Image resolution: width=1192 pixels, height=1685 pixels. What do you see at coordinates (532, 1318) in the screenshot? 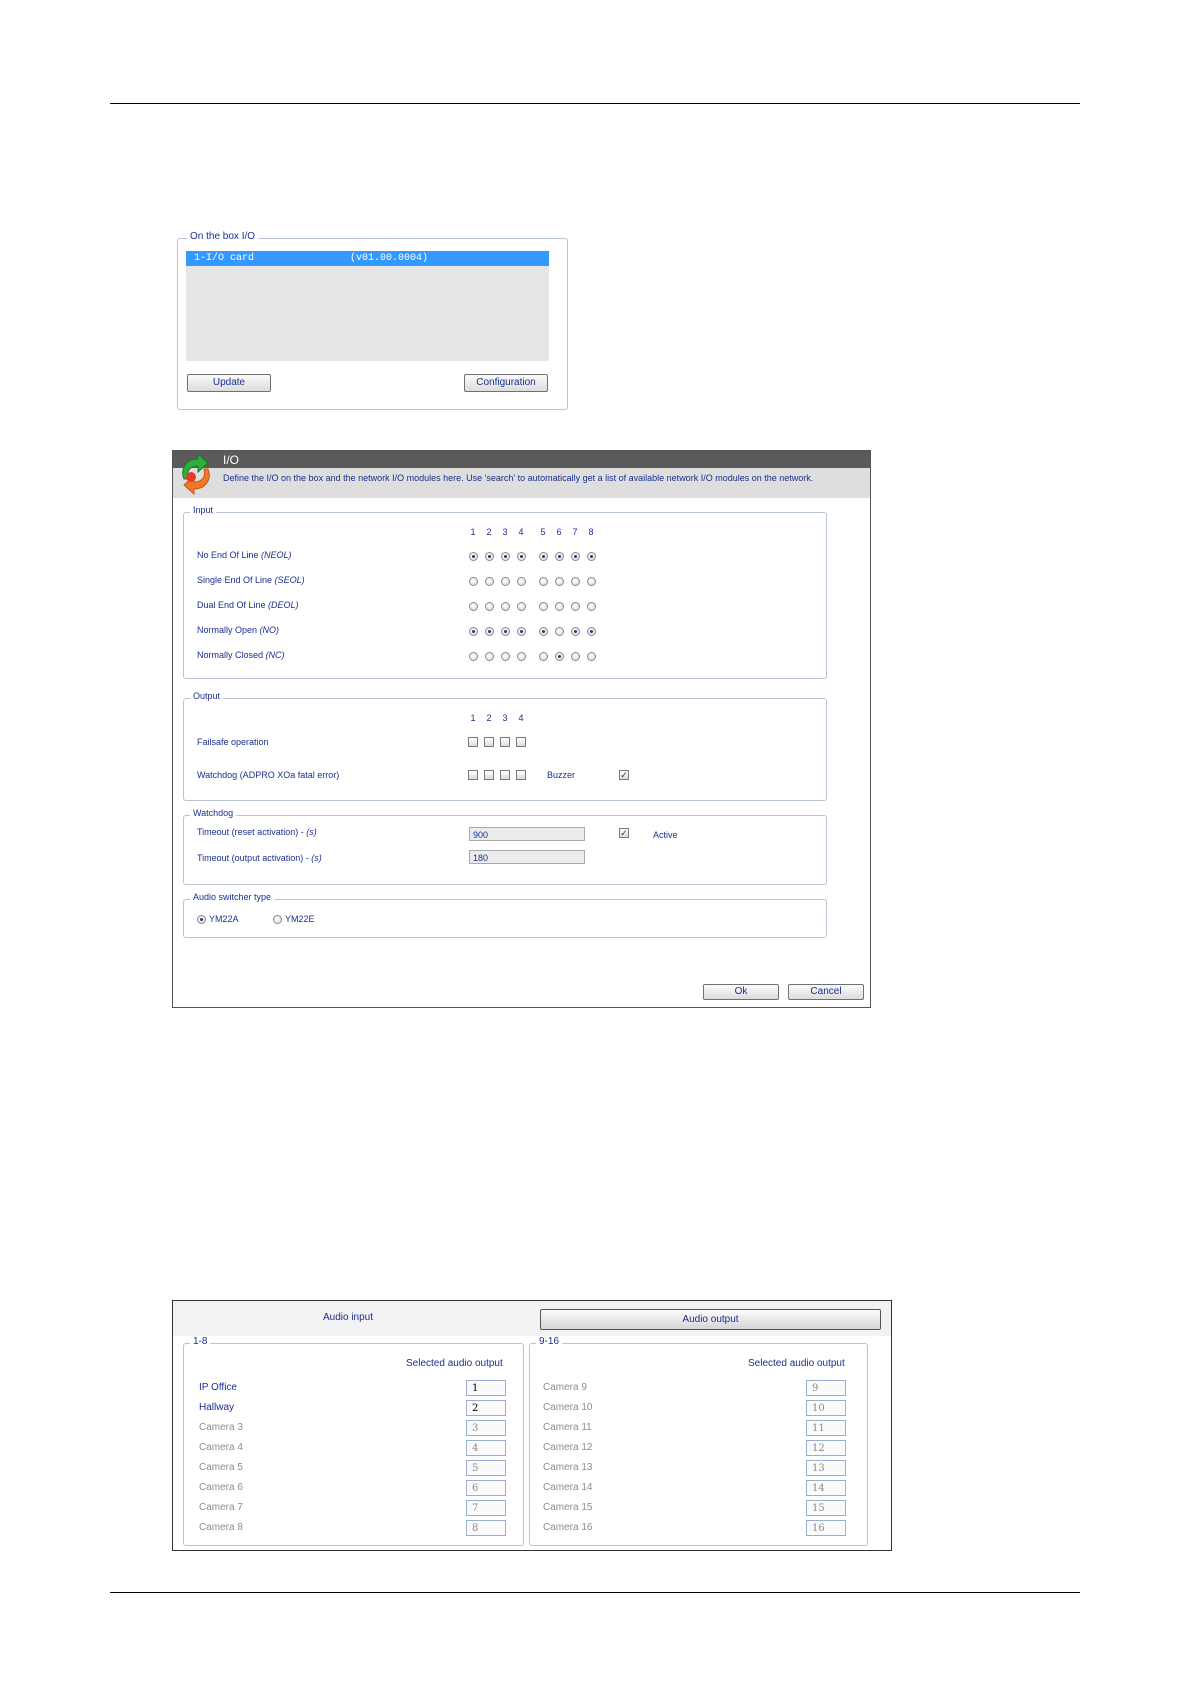
I see `audio-tab-bar: Audio input Audio output` at bounding box center [532, 1318].